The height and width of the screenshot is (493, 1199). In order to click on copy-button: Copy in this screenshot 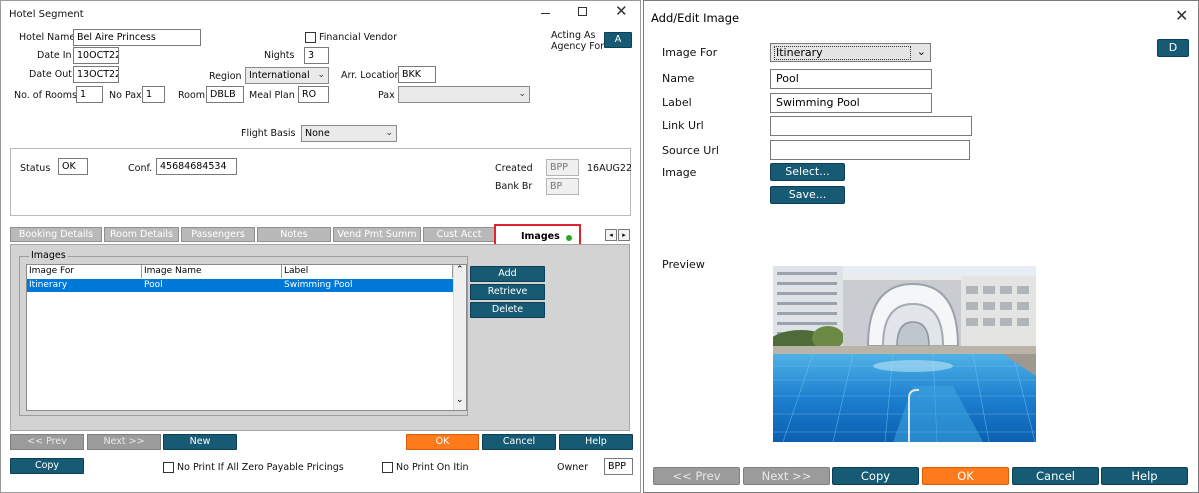, I will do `click(47, 466)`.